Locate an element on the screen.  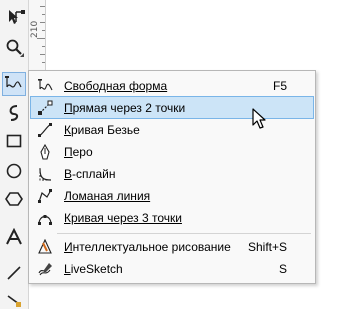
ellipse-tool-button is located at coordinates (14, 171).